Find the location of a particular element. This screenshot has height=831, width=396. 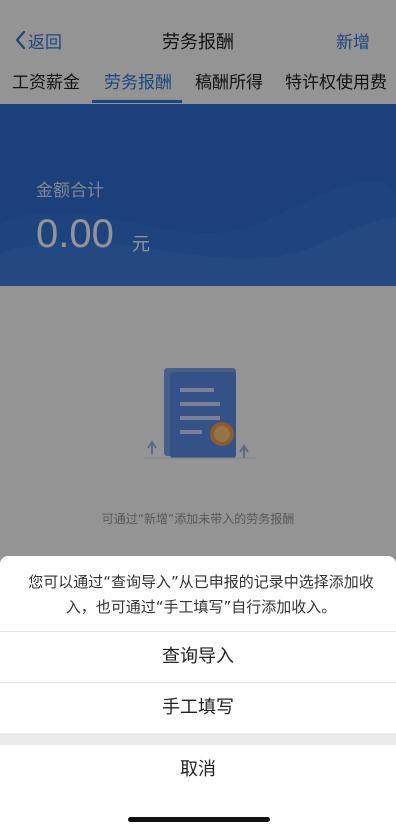

home-indicator is located at coordinates (199, 819).